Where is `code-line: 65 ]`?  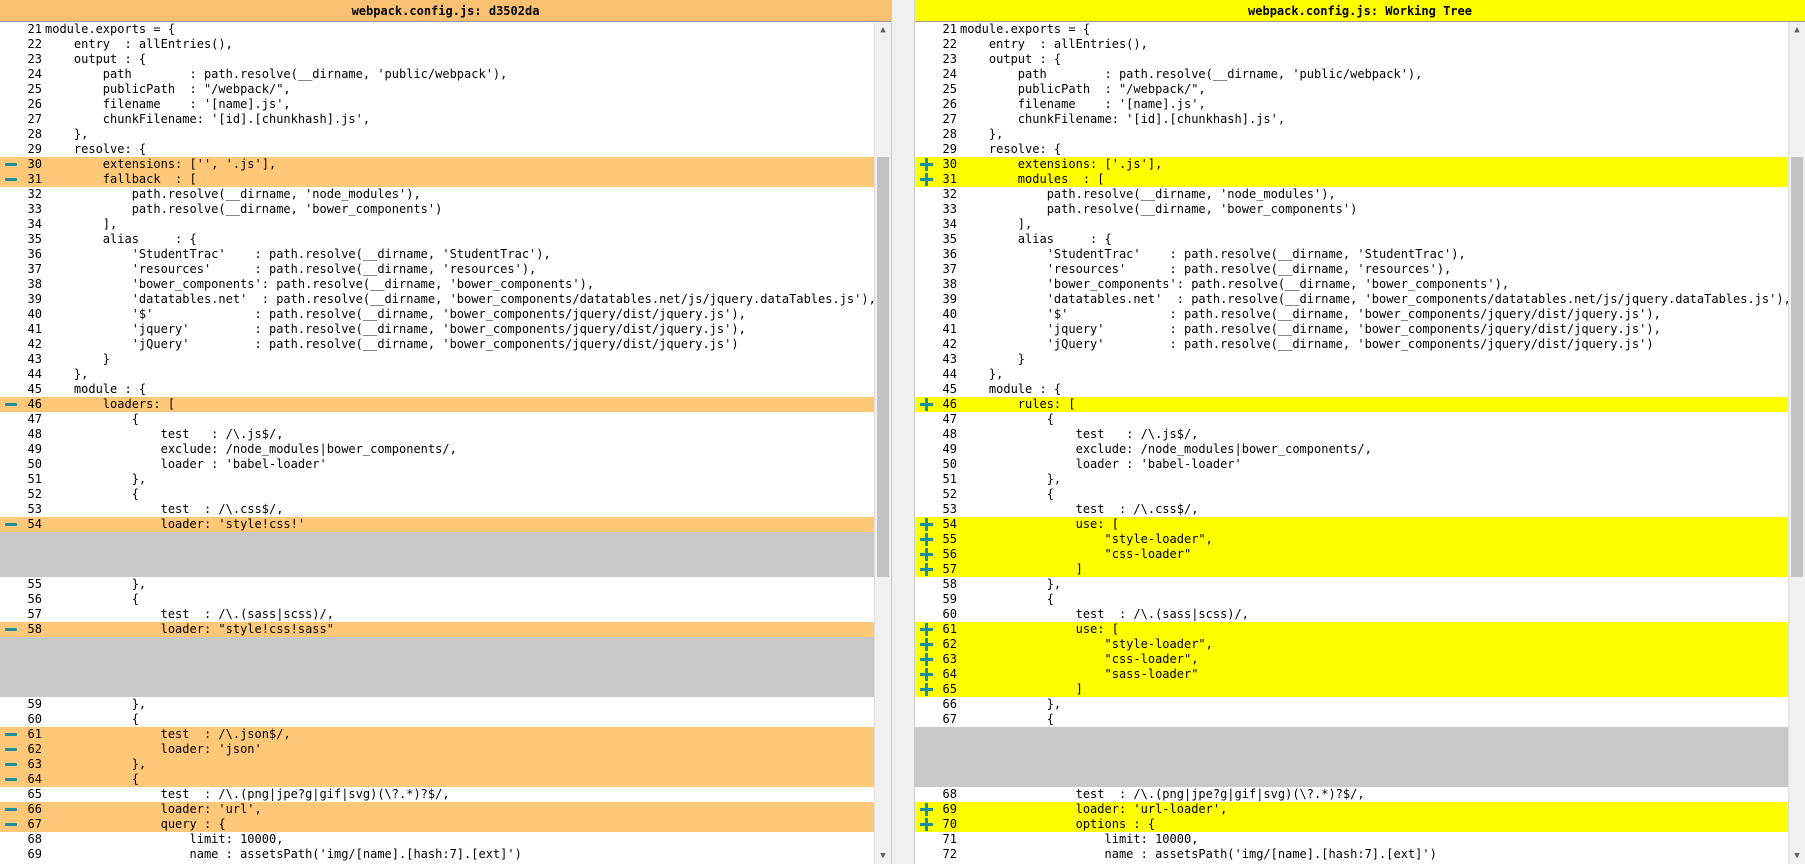 code-line: 65 ] is located at coordinates (1360, 689).